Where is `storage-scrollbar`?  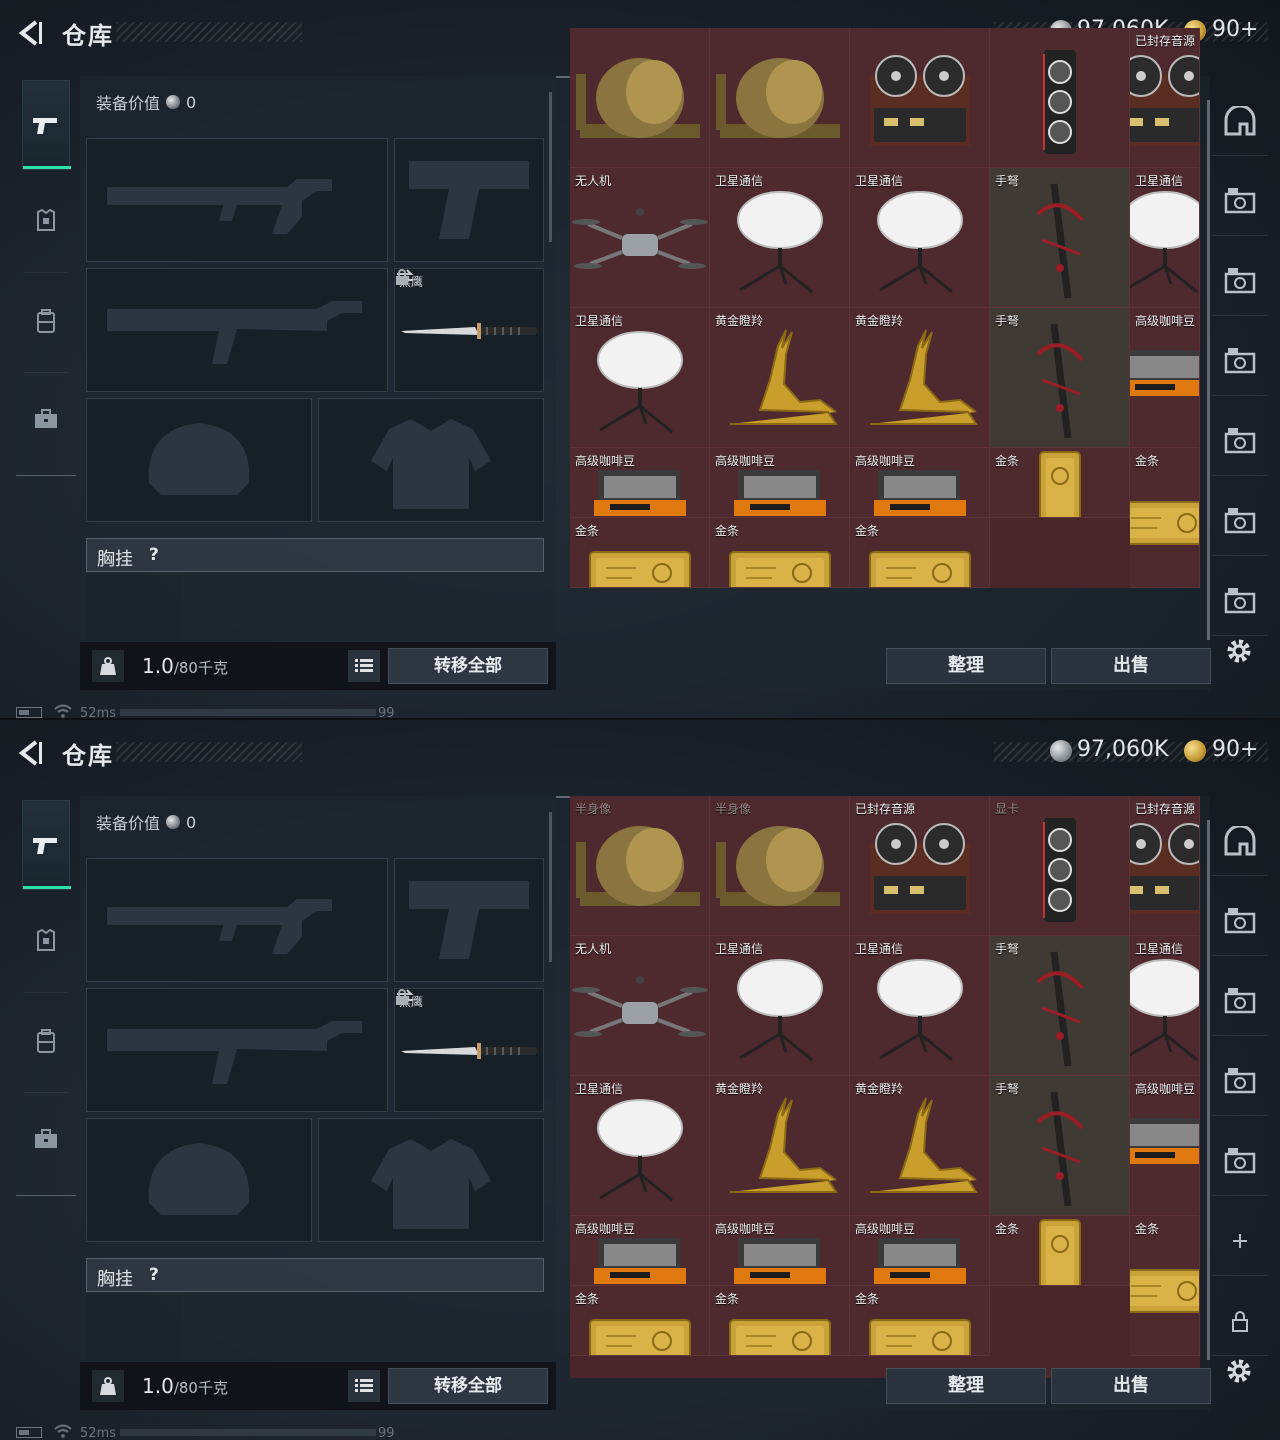
storage-scrollbar is located at coordinates (1208, 1090).